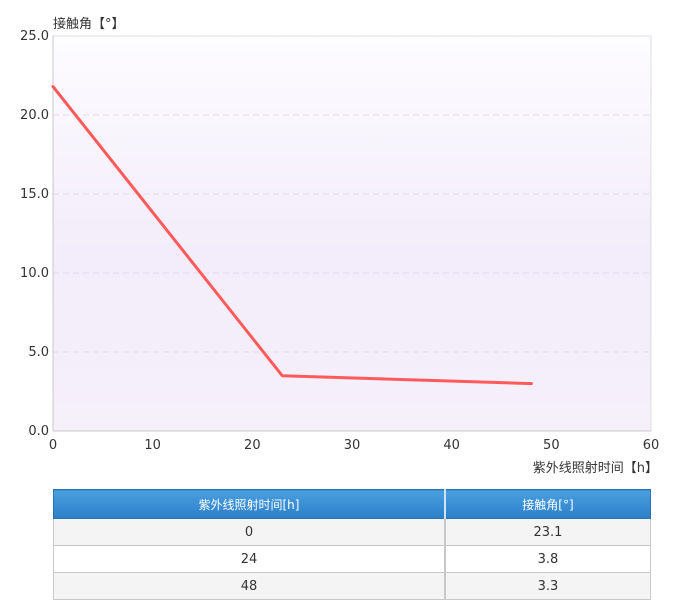 The image size is (700, 600). I want to click on y-tick-labels: 0.0 5.0 10.0 15.0 20.0 25.0, so click(34, 234).